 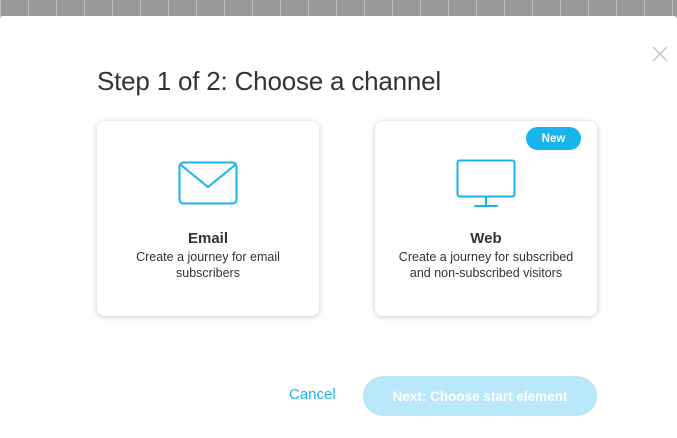 I want to click on close-icon, so click(x=660, y=54).